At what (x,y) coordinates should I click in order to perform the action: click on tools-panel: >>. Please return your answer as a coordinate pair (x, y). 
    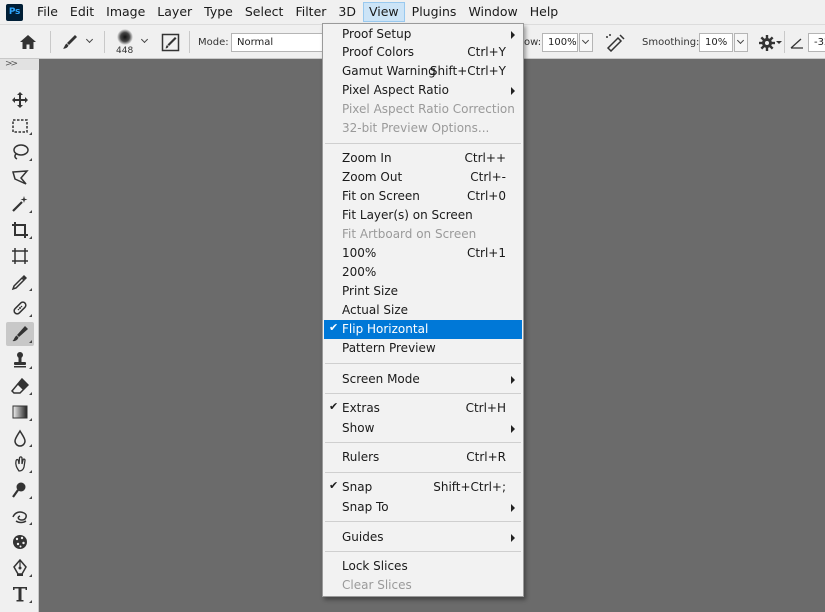
    Looking at the image, I should click on (19, 335).